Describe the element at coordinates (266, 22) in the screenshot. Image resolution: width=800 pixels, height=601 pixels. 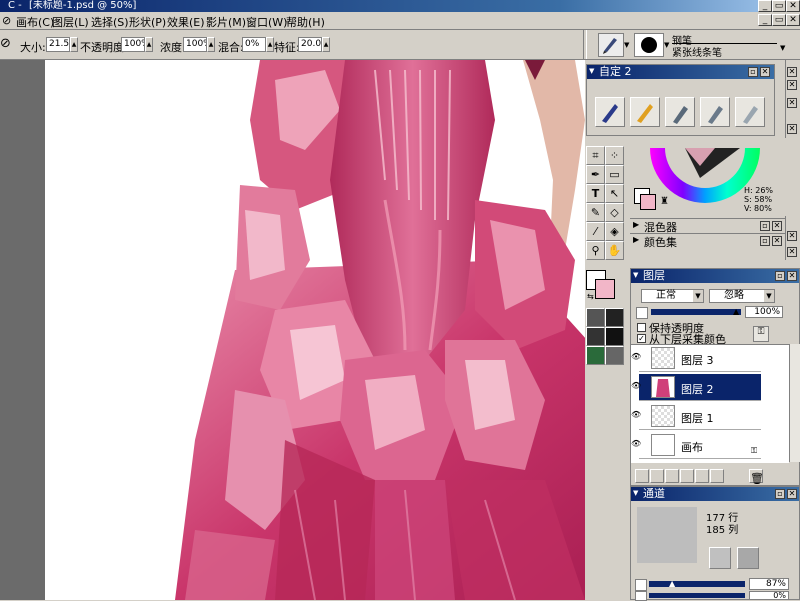
I see `menu-window: 窗口(W)` at that location.